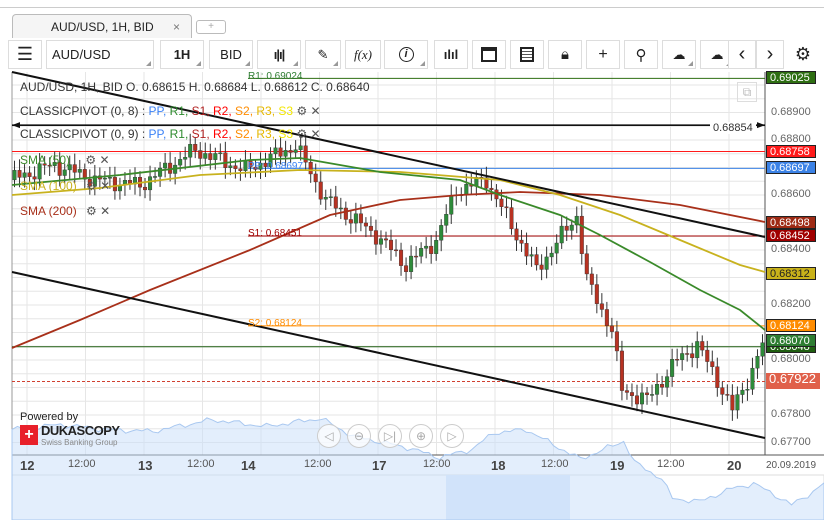 The width and height of the screenshot is (824, 520). I want to click on zoom-in-button: ⊕, so click(421, 436).